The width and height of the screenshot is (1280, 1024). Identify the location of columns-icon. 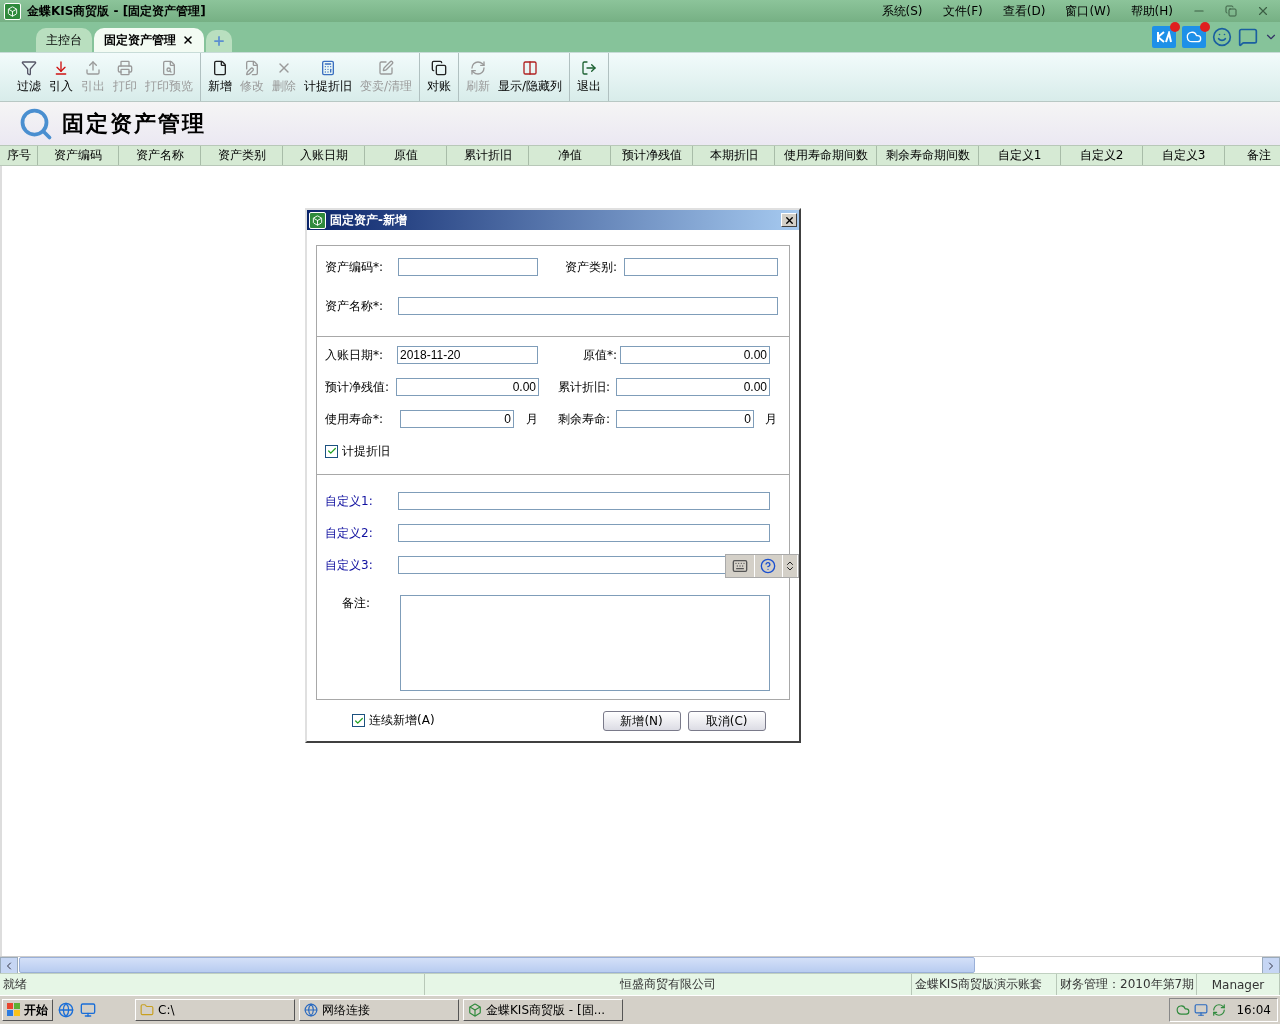
(530, 67).